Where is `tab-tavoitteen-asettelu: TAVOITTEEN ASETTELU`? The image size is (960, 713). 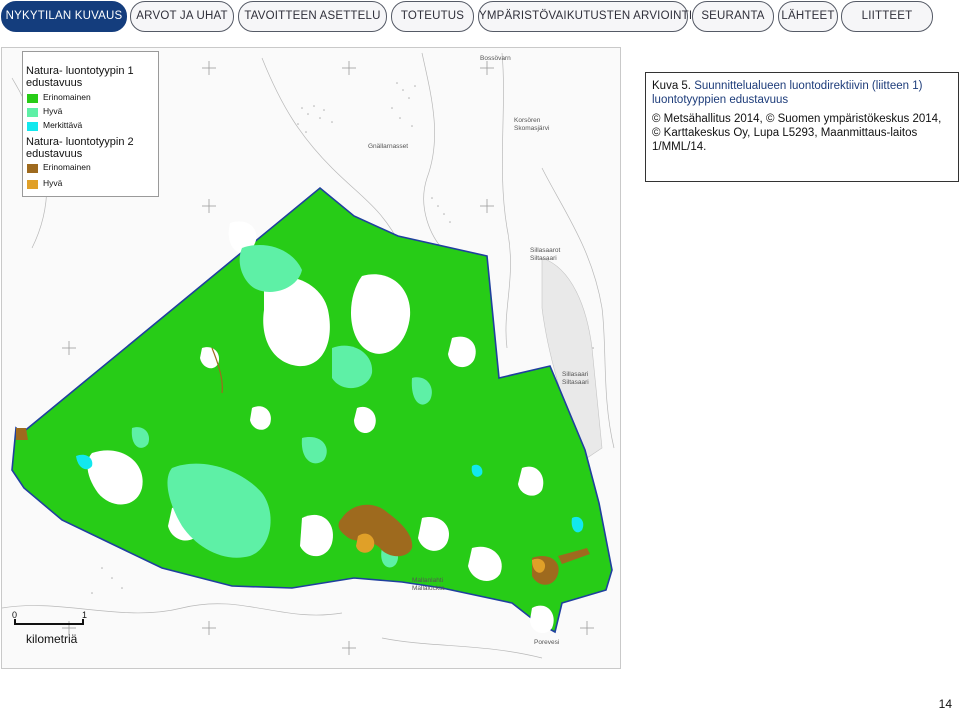
tab-tavoitteen-asettelu: TAVOITTEEN ASETTELU is located at coordinates (312, 16).